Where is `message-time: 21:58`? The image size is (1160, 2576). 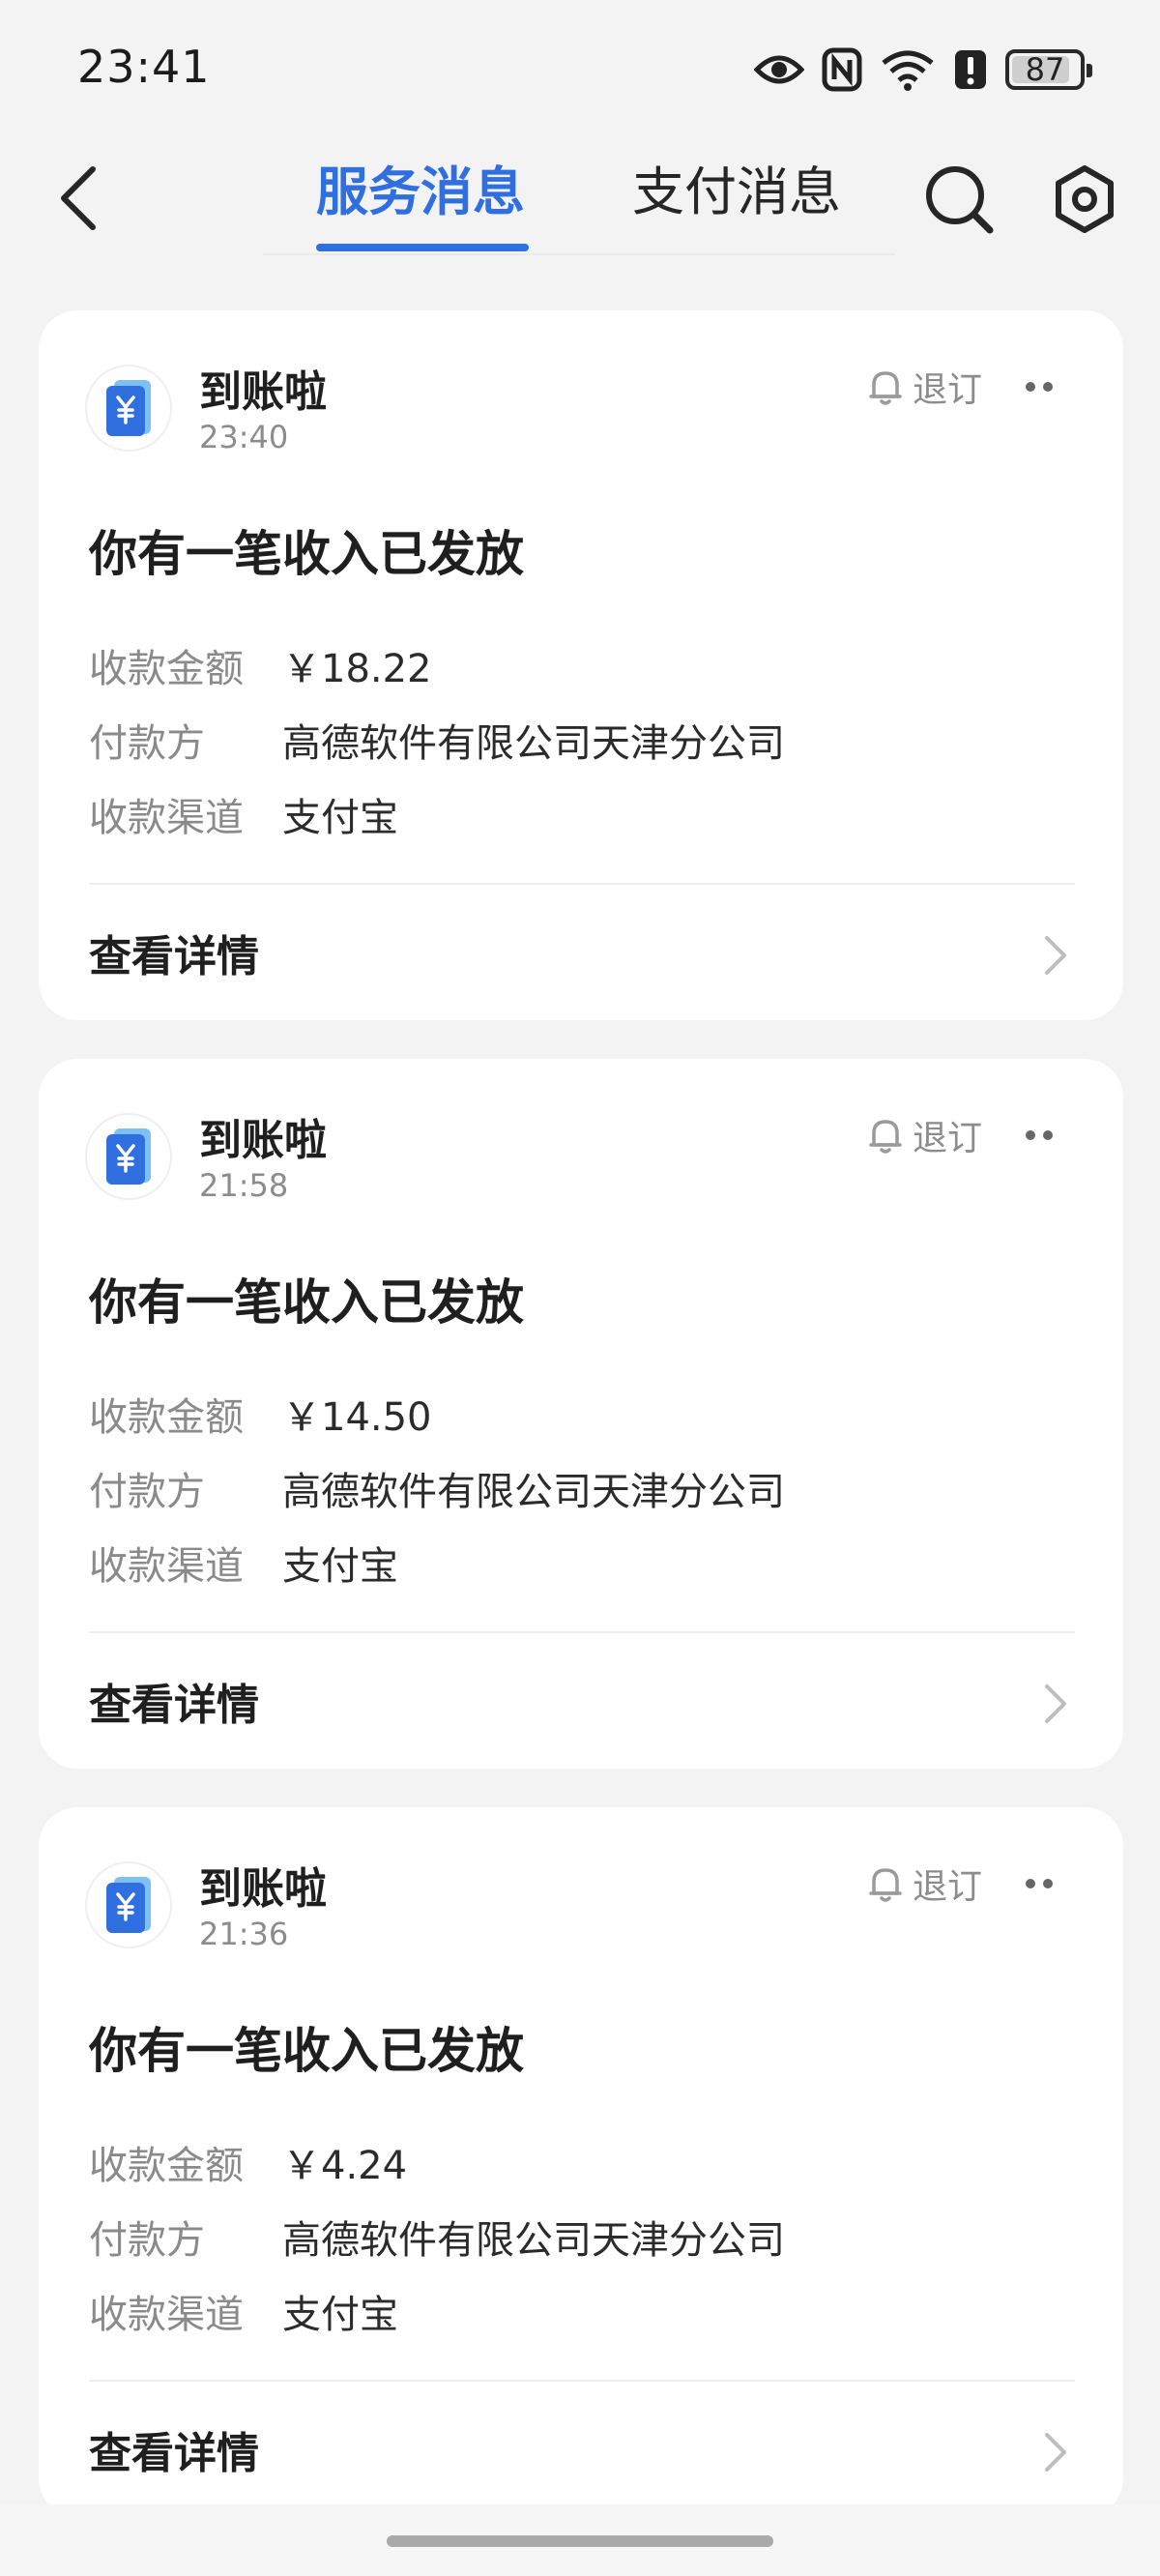
message-time: 21:58 is located at coordinates (244, 1185).